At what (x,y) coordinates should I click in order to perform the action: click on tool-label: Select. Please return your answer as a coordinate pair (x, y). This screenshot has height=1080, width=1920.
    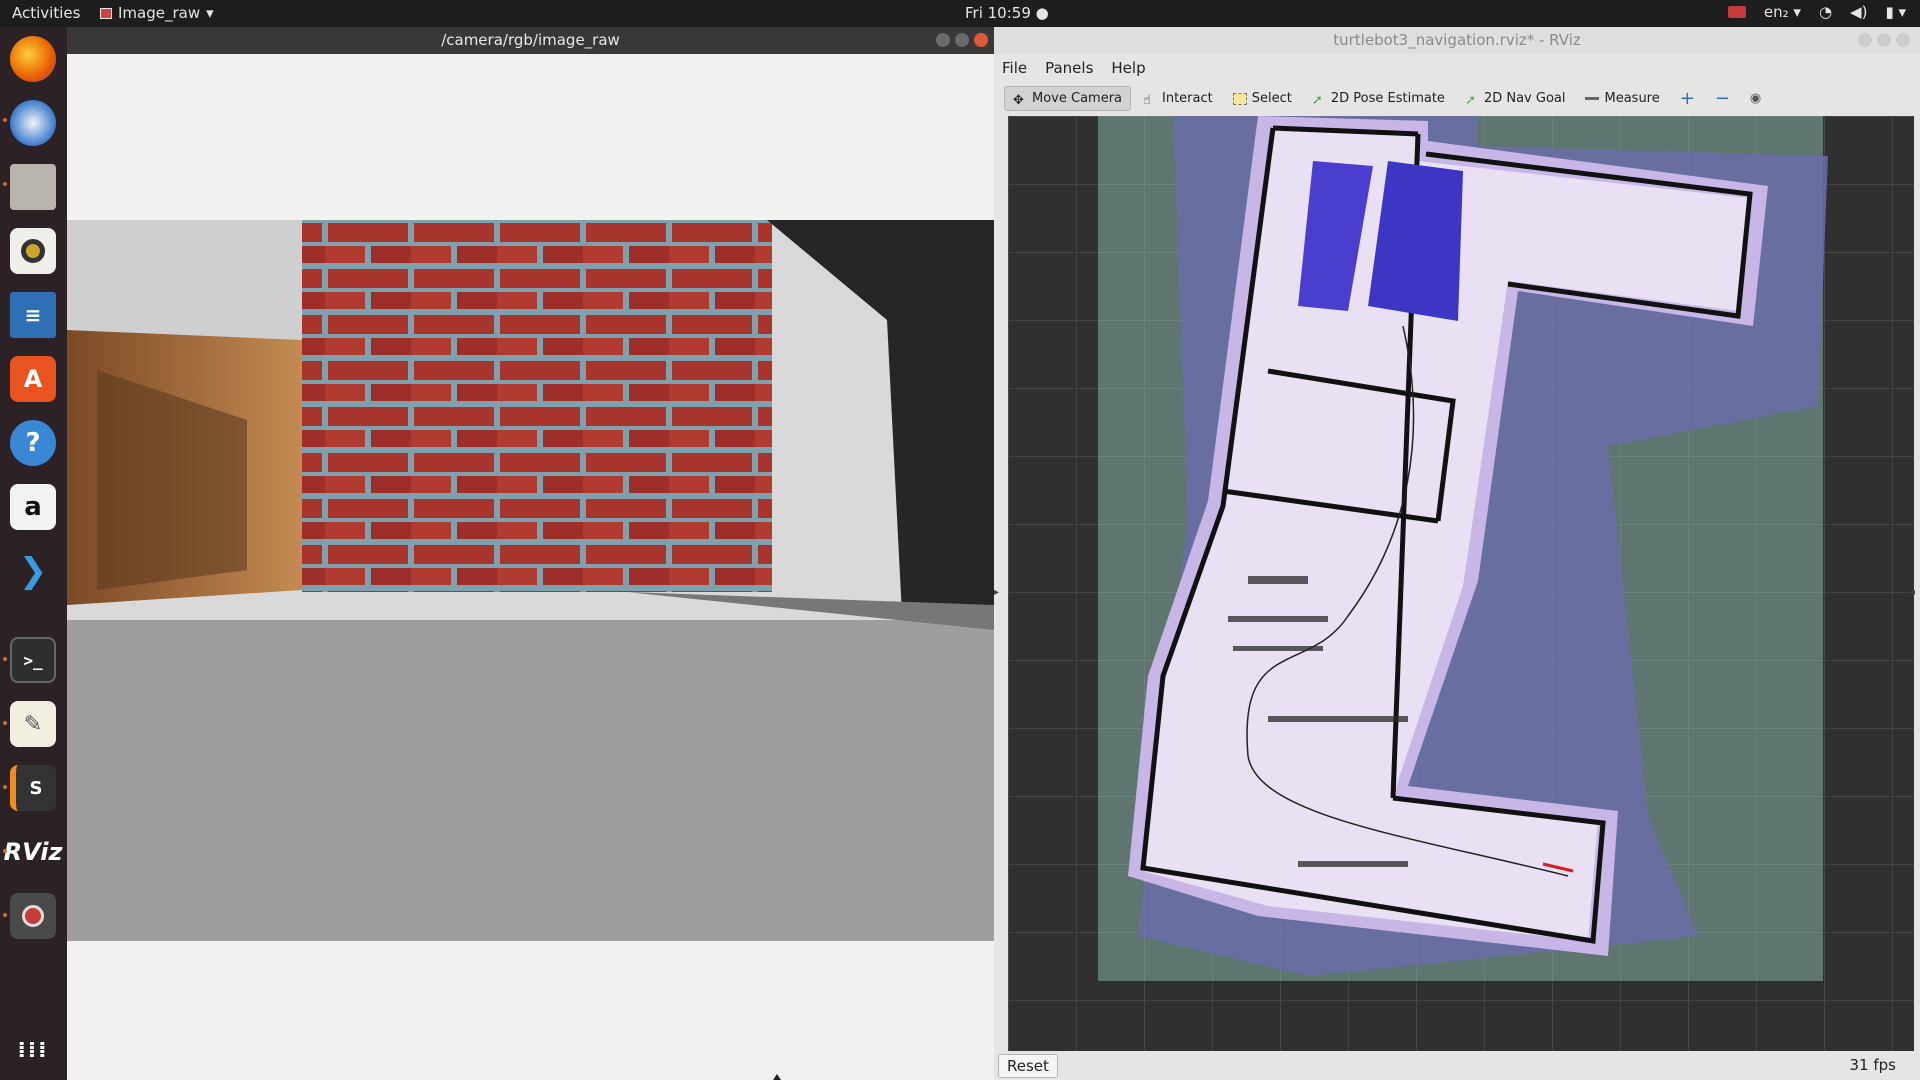
    Looking at the image, I should click on (1271, 98).